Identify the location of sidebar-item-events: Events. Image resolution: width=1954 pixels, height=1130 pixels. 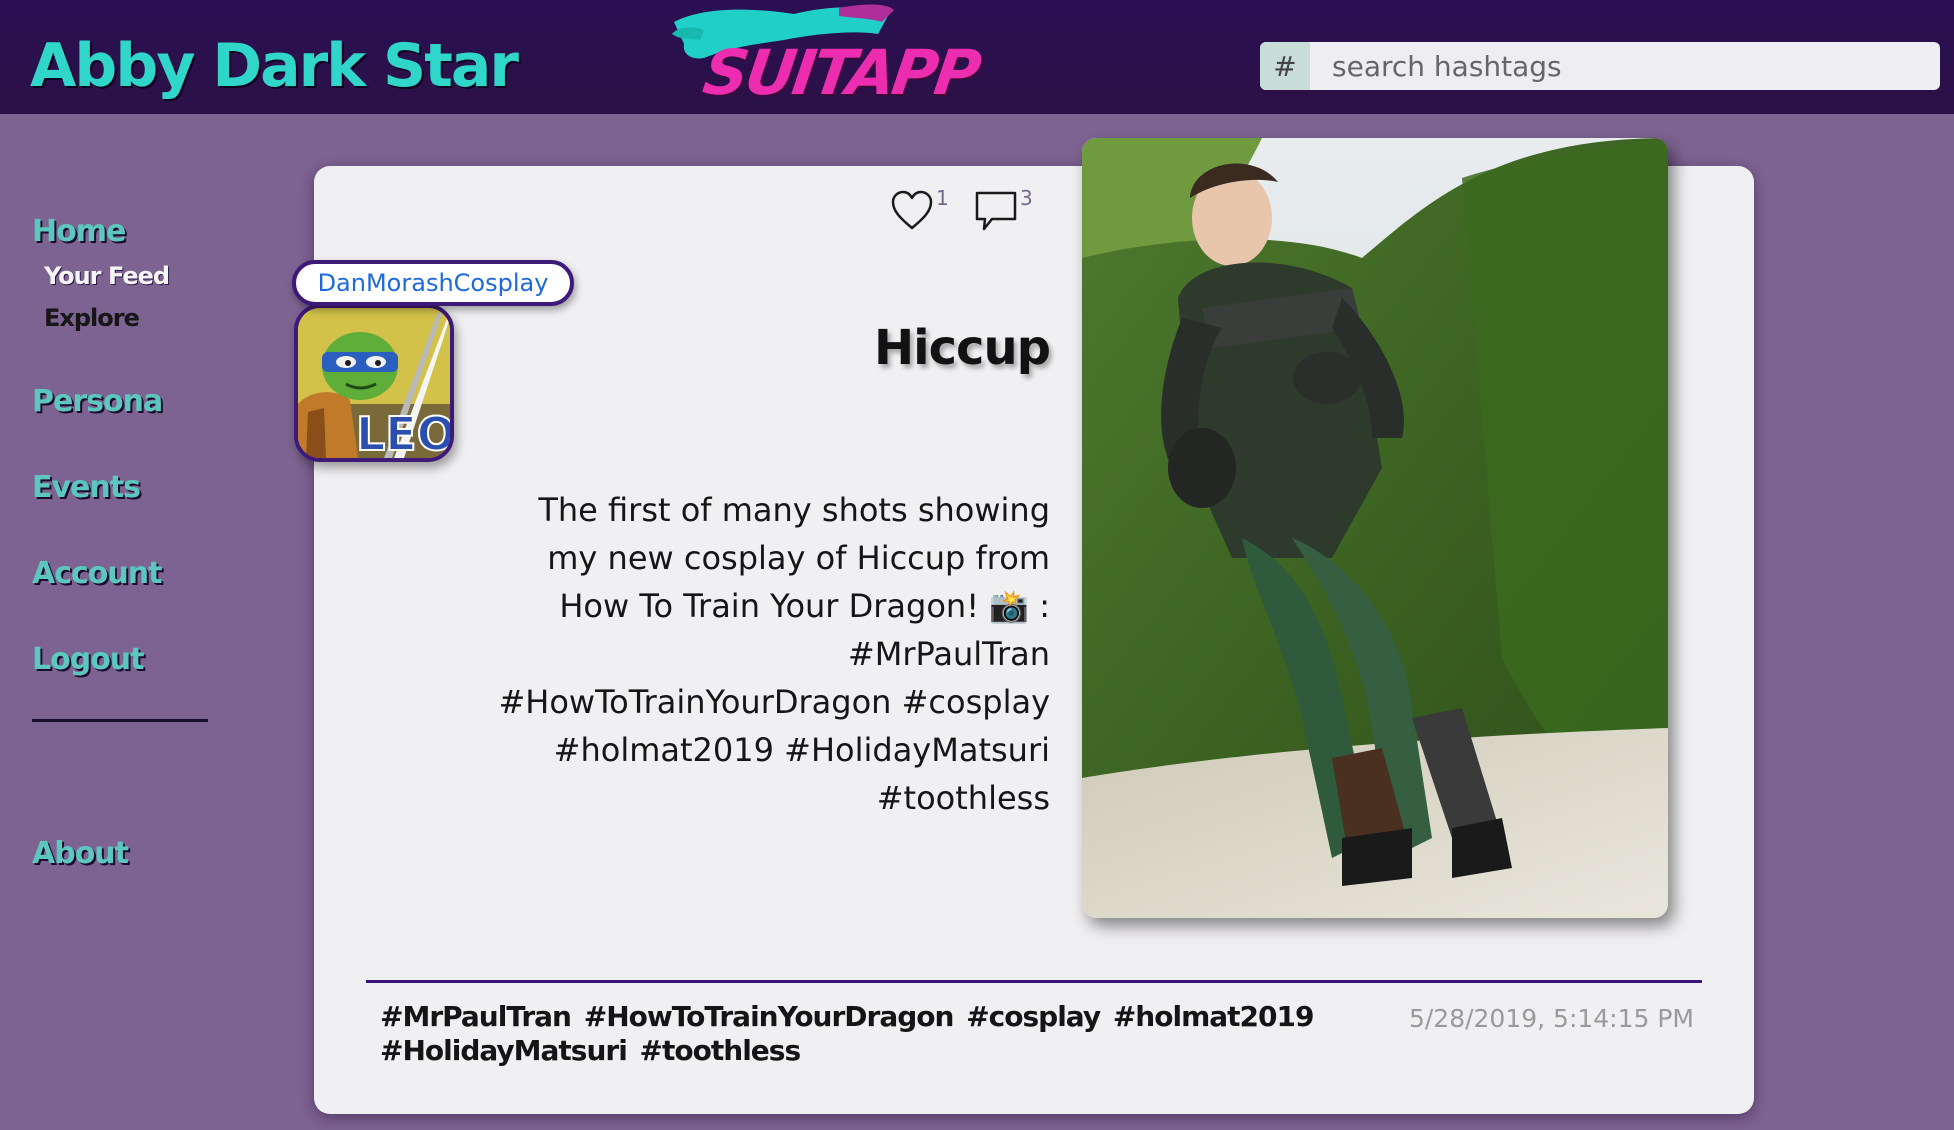
(86, 487).